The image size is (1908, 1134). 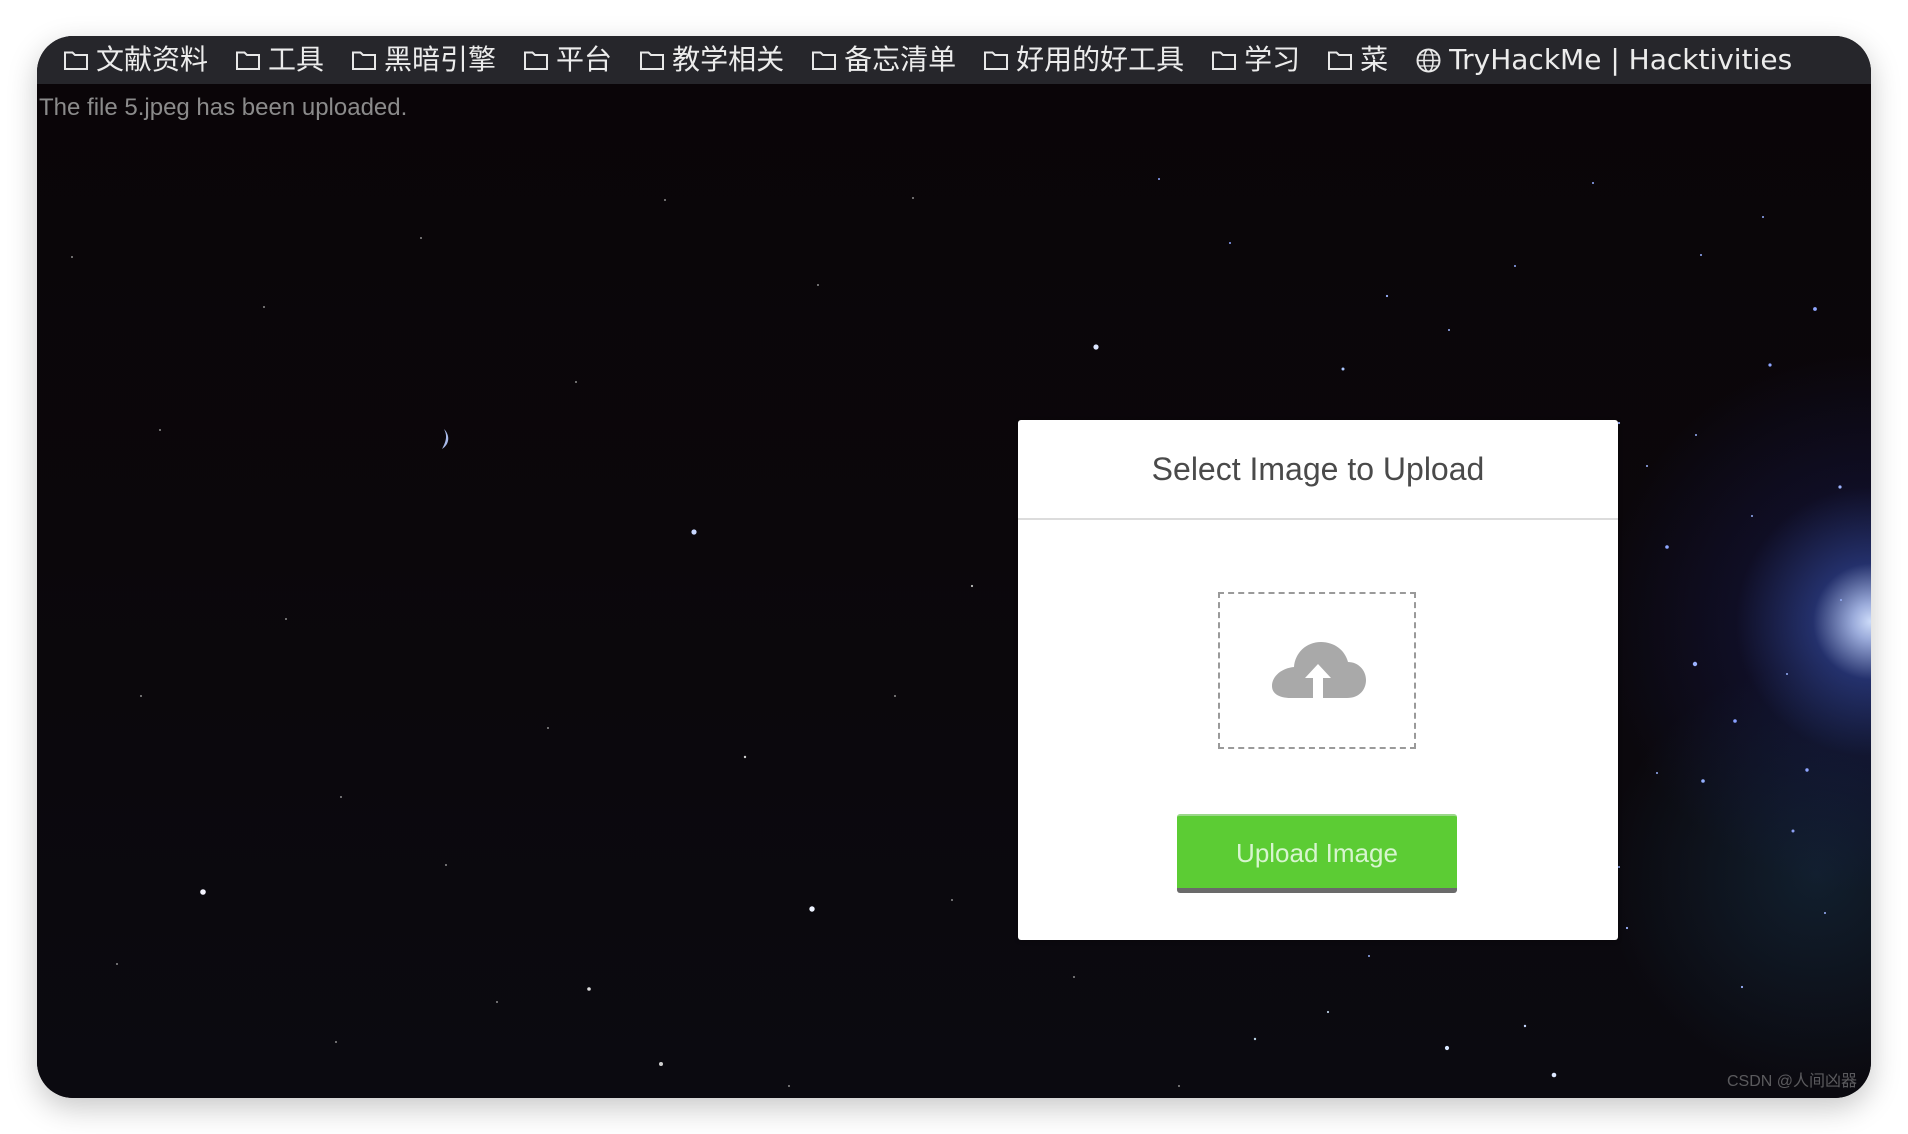 I want to click on bookmark-folder-cai: 菜, so click(x=1357, y=60).